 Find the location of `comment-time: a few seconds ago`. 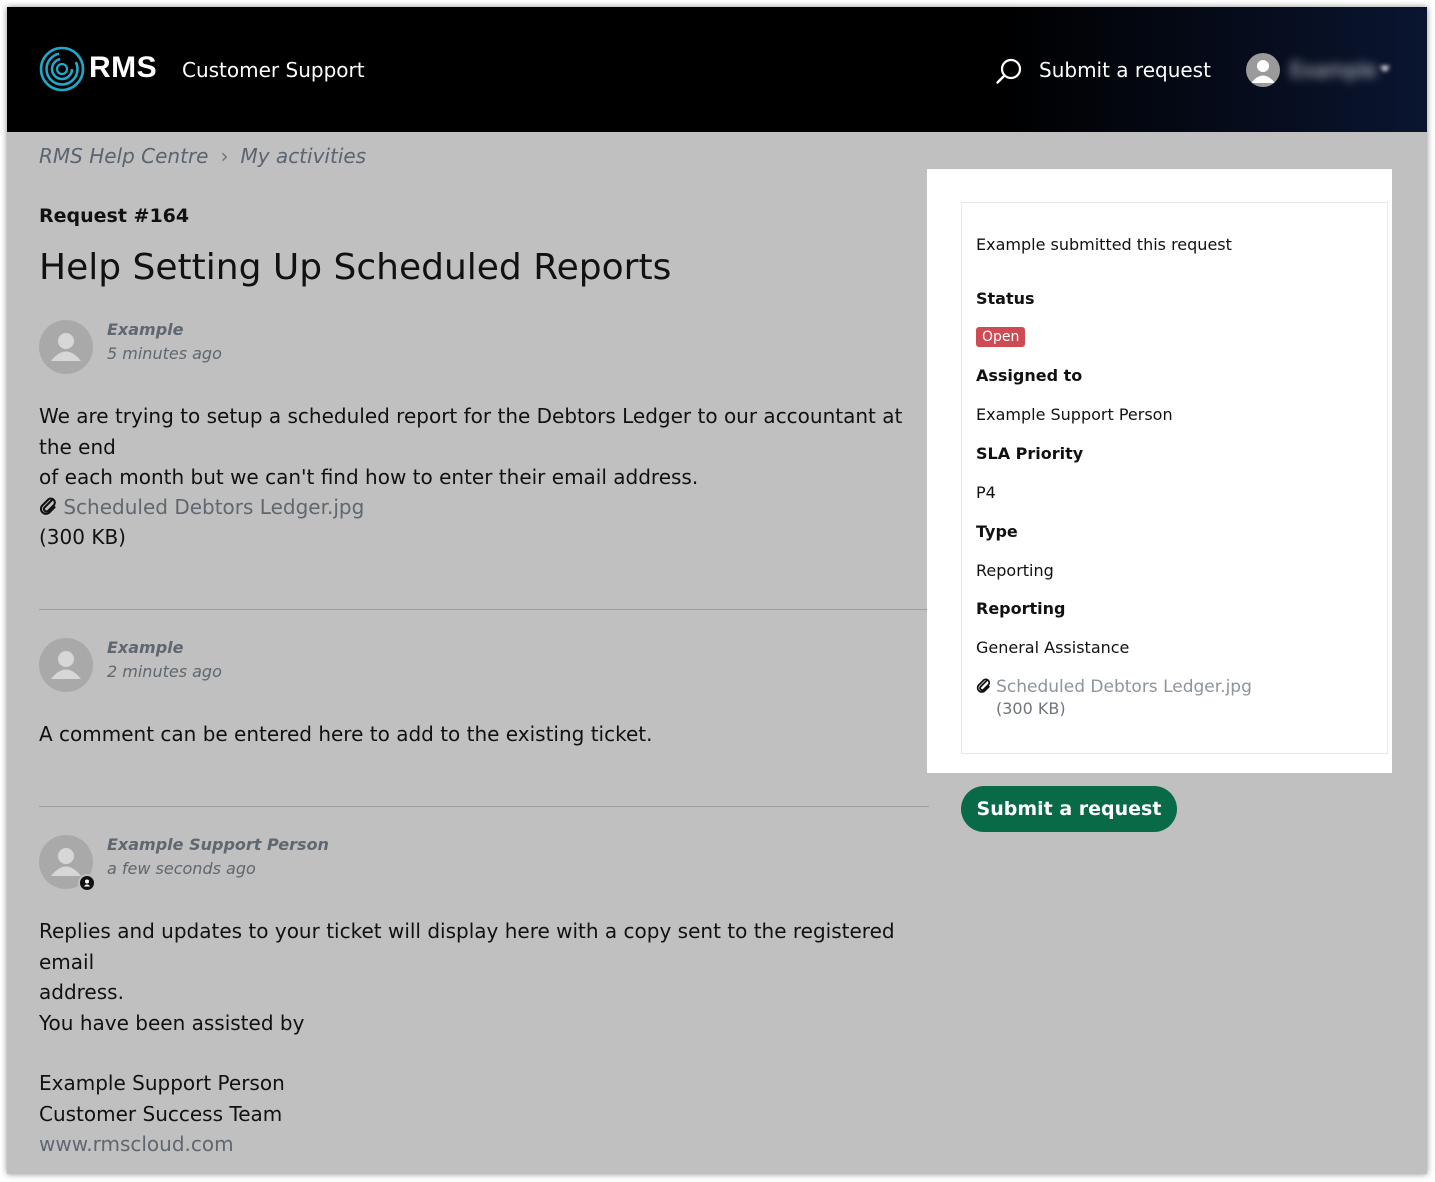

comment-time: a few seconds ago is located at coordinates (181, 868).